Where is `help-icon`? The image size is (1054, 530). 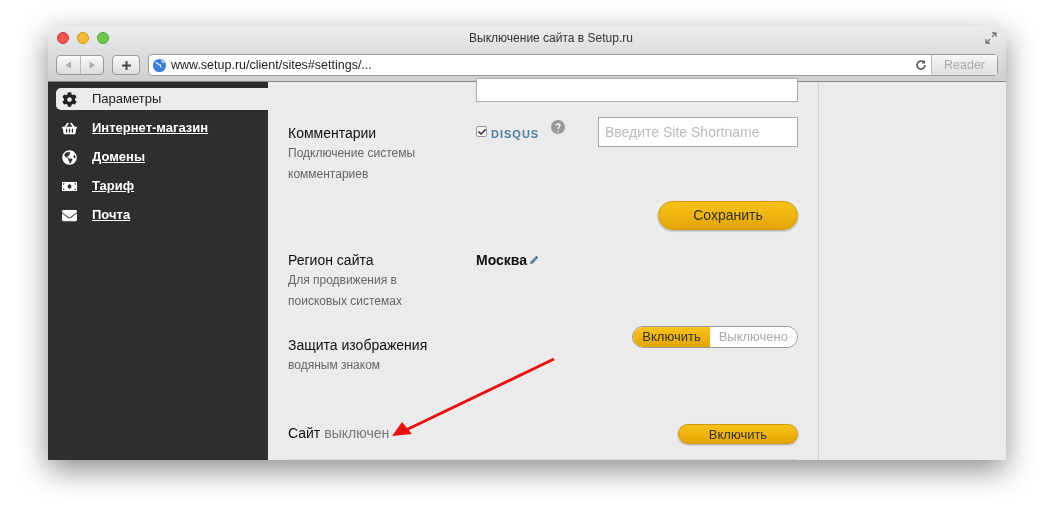
help-icon is located at coordinates (558, 127).